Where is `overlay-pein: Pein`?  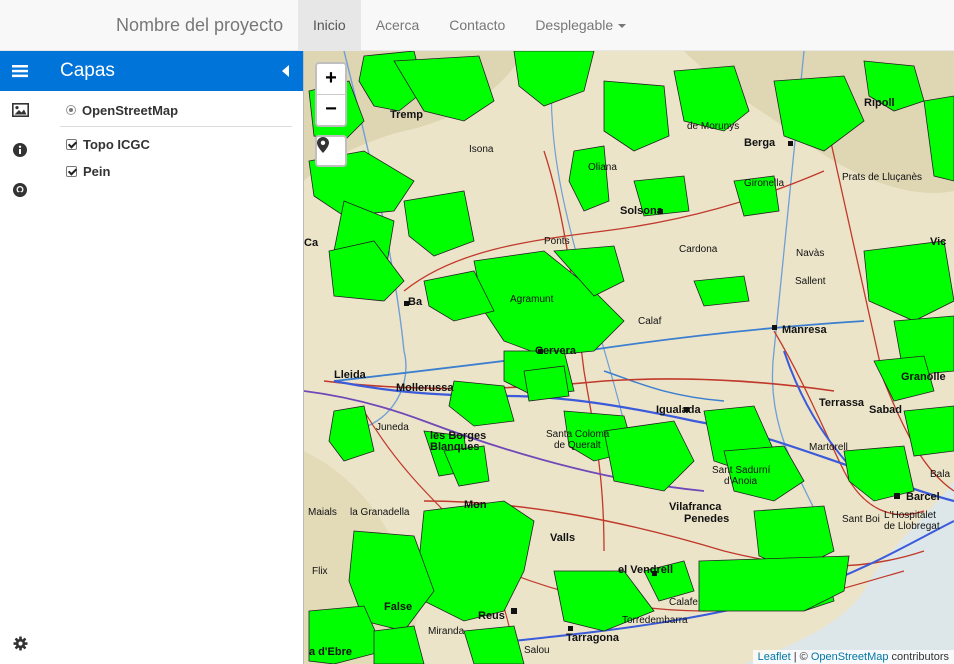
overlay-pein: Pein is located at coordinates (176, 171).